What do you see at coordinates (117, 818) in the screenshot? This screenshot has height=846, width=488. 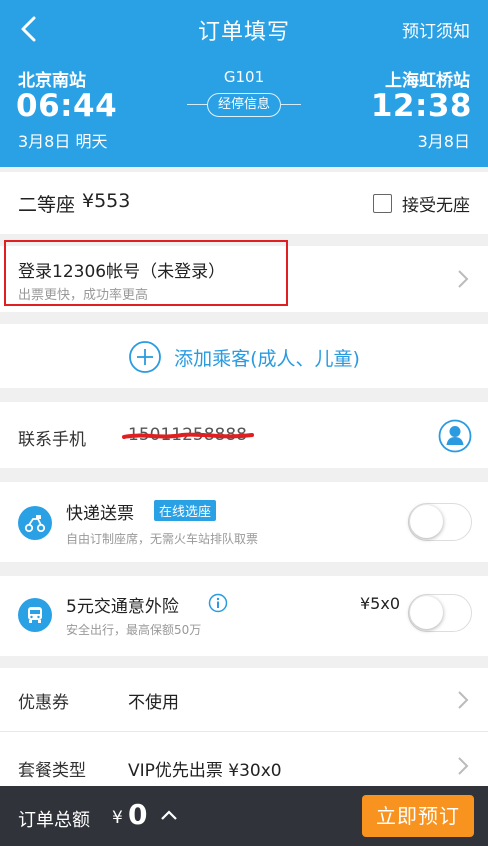 I see `currency-symbol: ¥` at bounding box center [117, 818].